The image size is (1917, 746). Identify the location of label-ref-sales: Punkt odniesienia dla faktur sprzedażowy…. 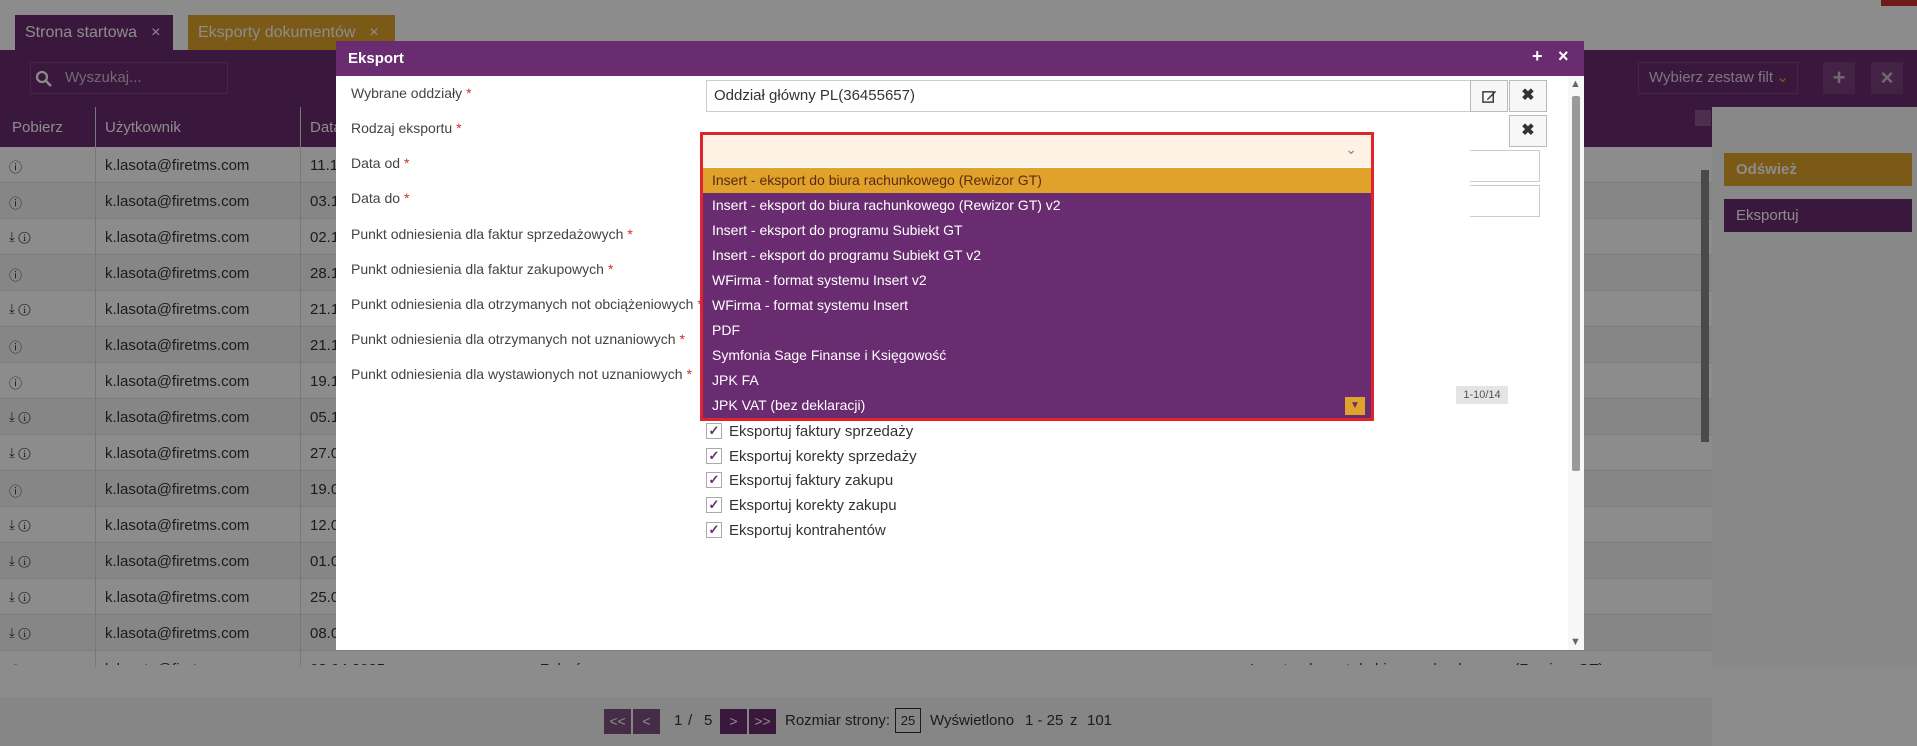
(492, 234).